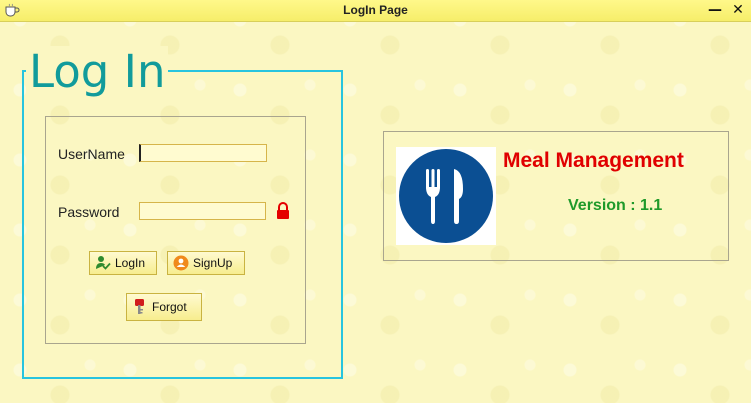  What do you see at coordinates (89, 212) in the screenshot?
I see `password-label: Password` at bounding box center [89, 212].